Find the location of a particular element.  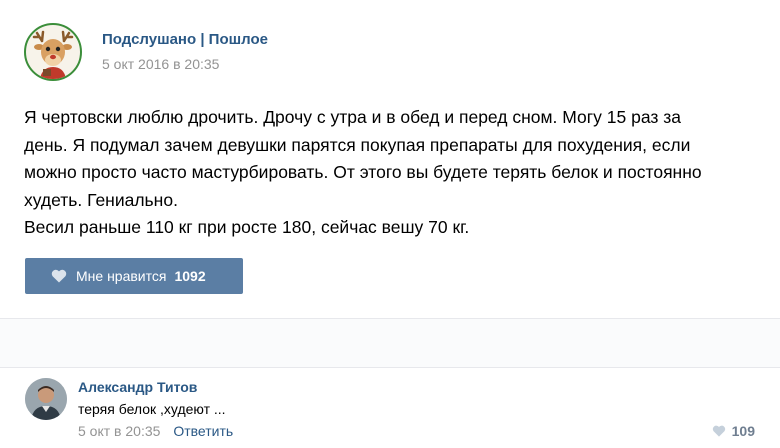

comment-author-link: Александр Титов is located at coordinates (137, 387).